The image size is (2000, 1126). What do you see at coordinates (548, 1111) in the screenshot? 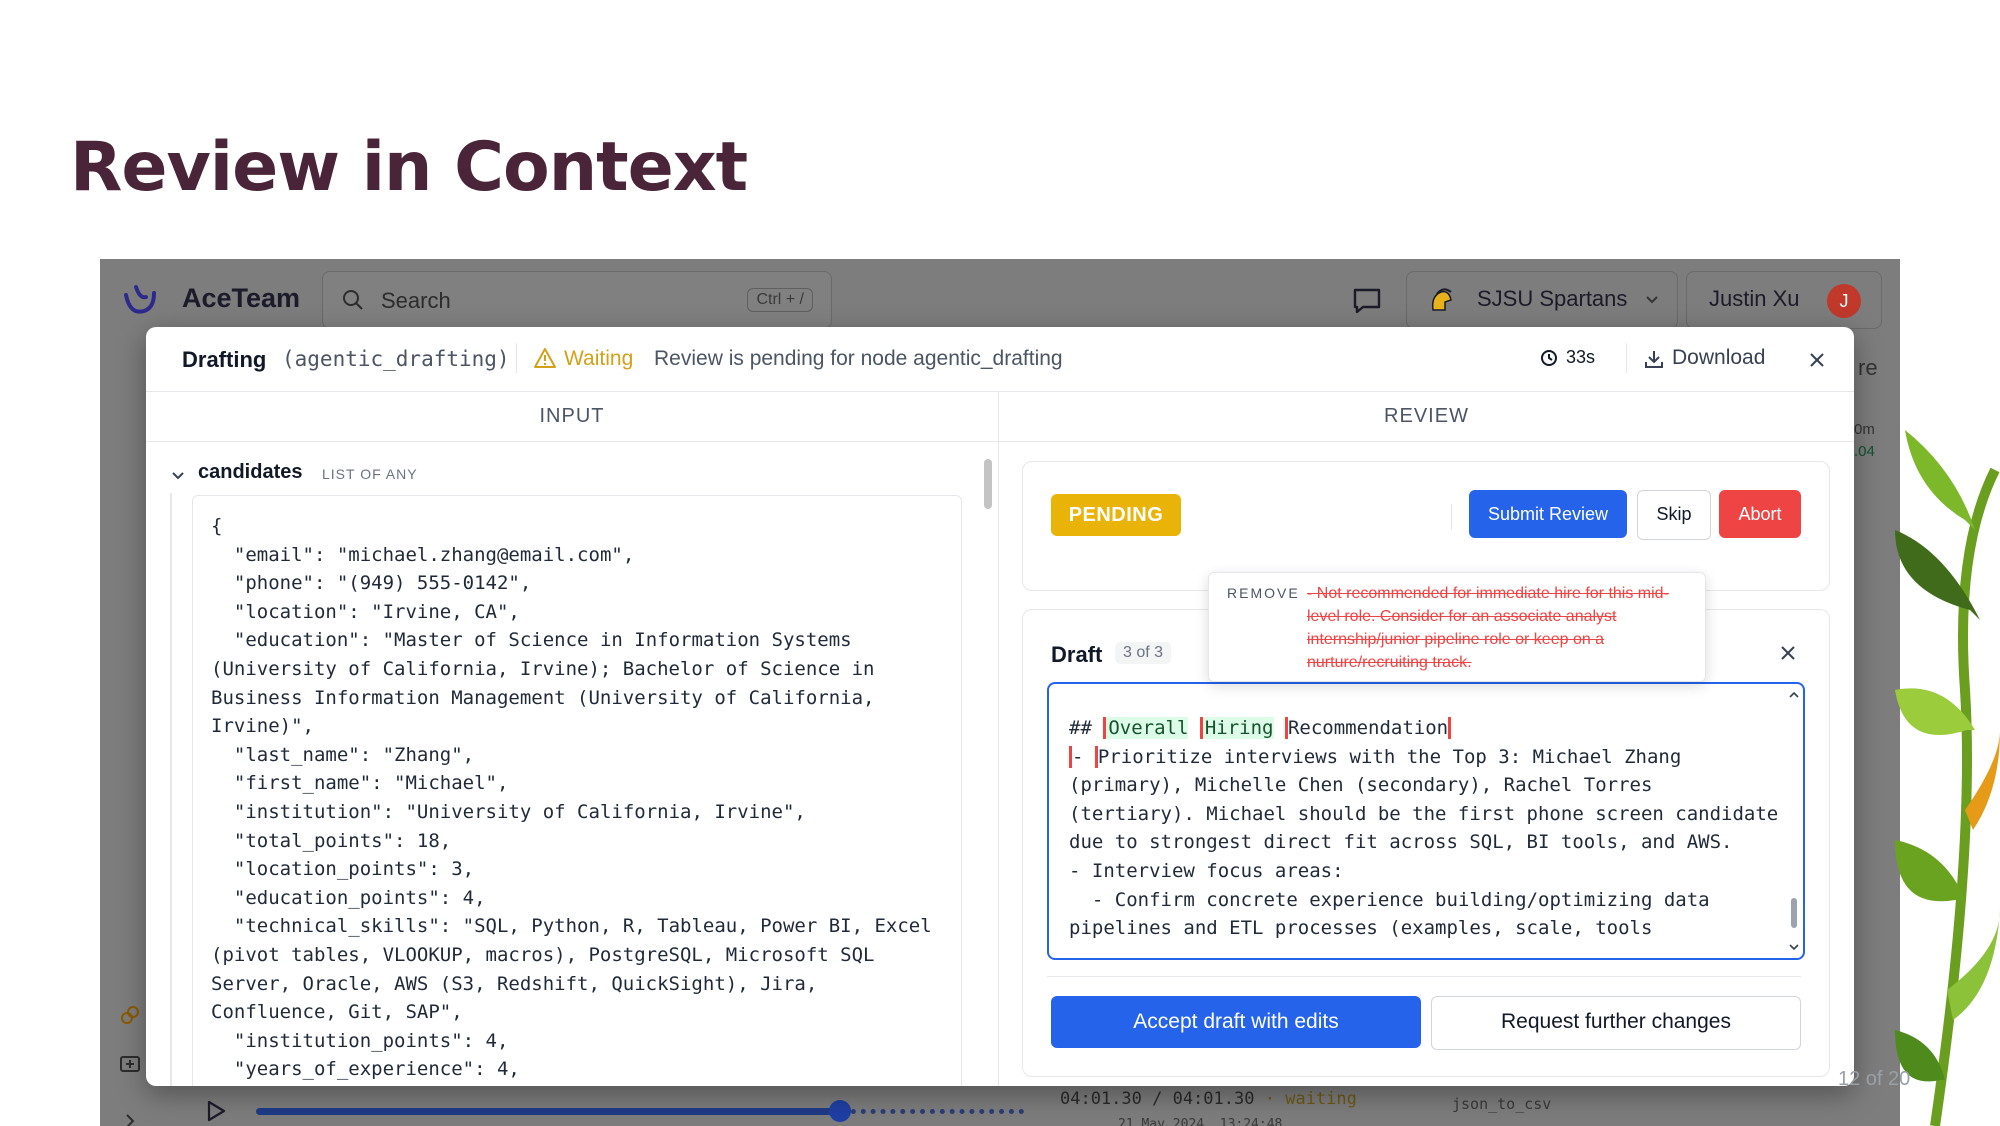
I see `playback-progress` at bounding box center [548, 1111].